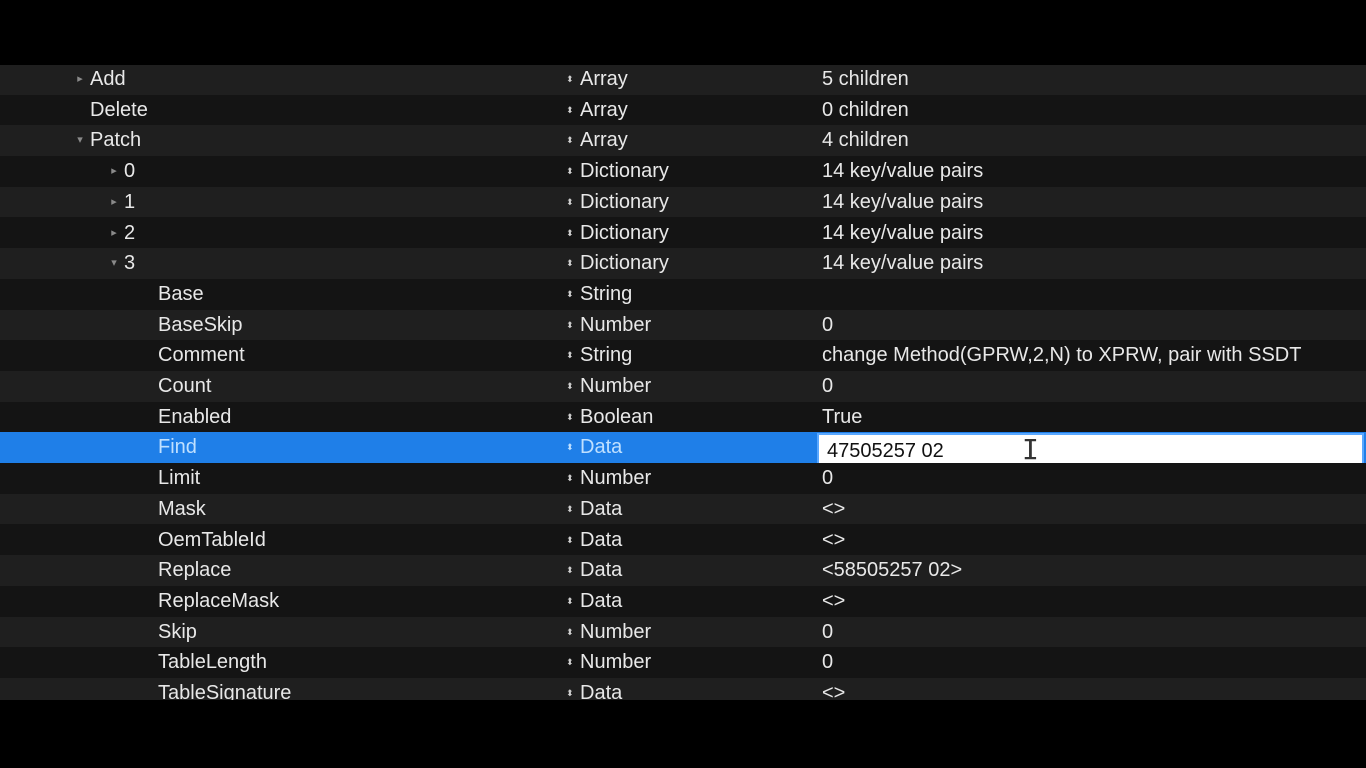  What do you see at coordinates (1094, 417) in the screenshot?
I see `row-value: True` at bounding box center [1094, 417].